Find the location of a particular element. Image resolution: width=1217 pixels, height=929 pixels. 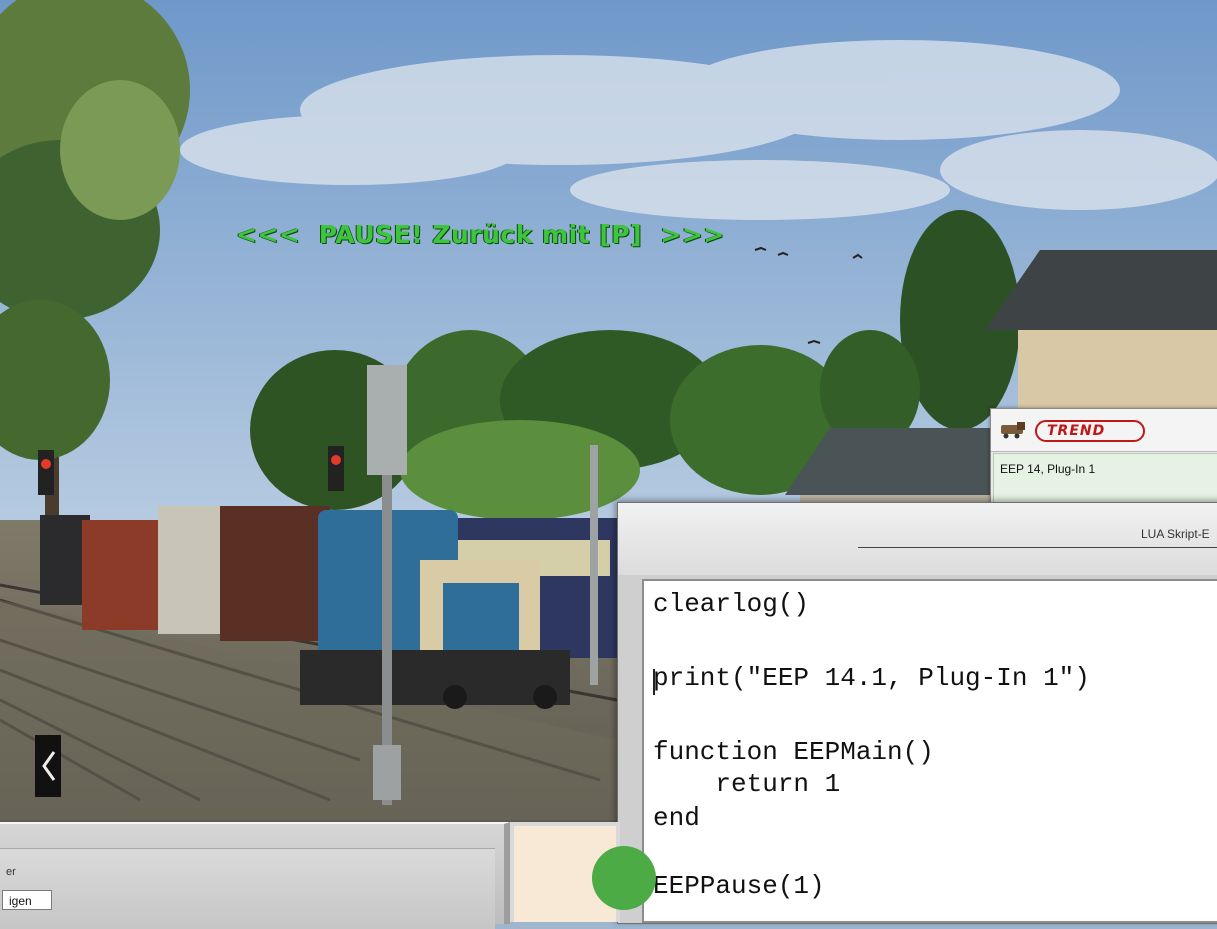

green-status-indicator is located at coordinates (624, 878).